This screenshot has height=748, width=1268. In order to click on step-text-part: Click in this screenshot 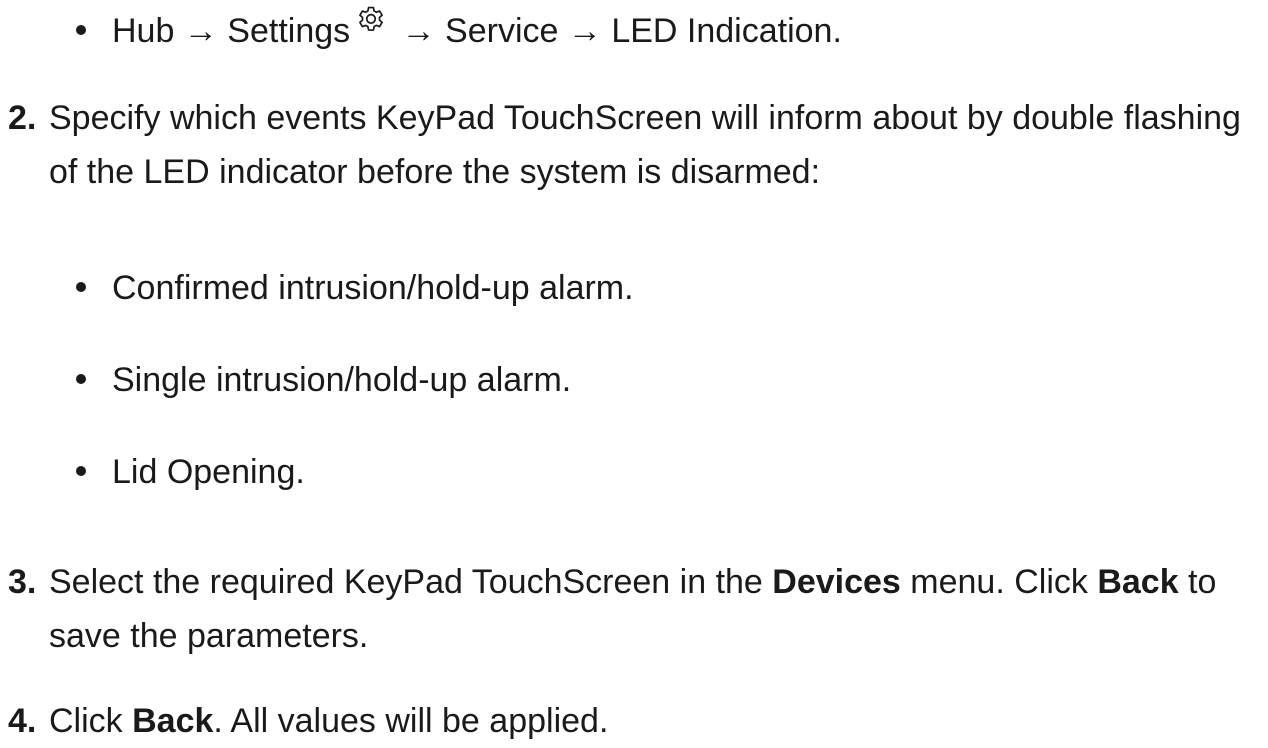, I will do `click(91, 721)`.